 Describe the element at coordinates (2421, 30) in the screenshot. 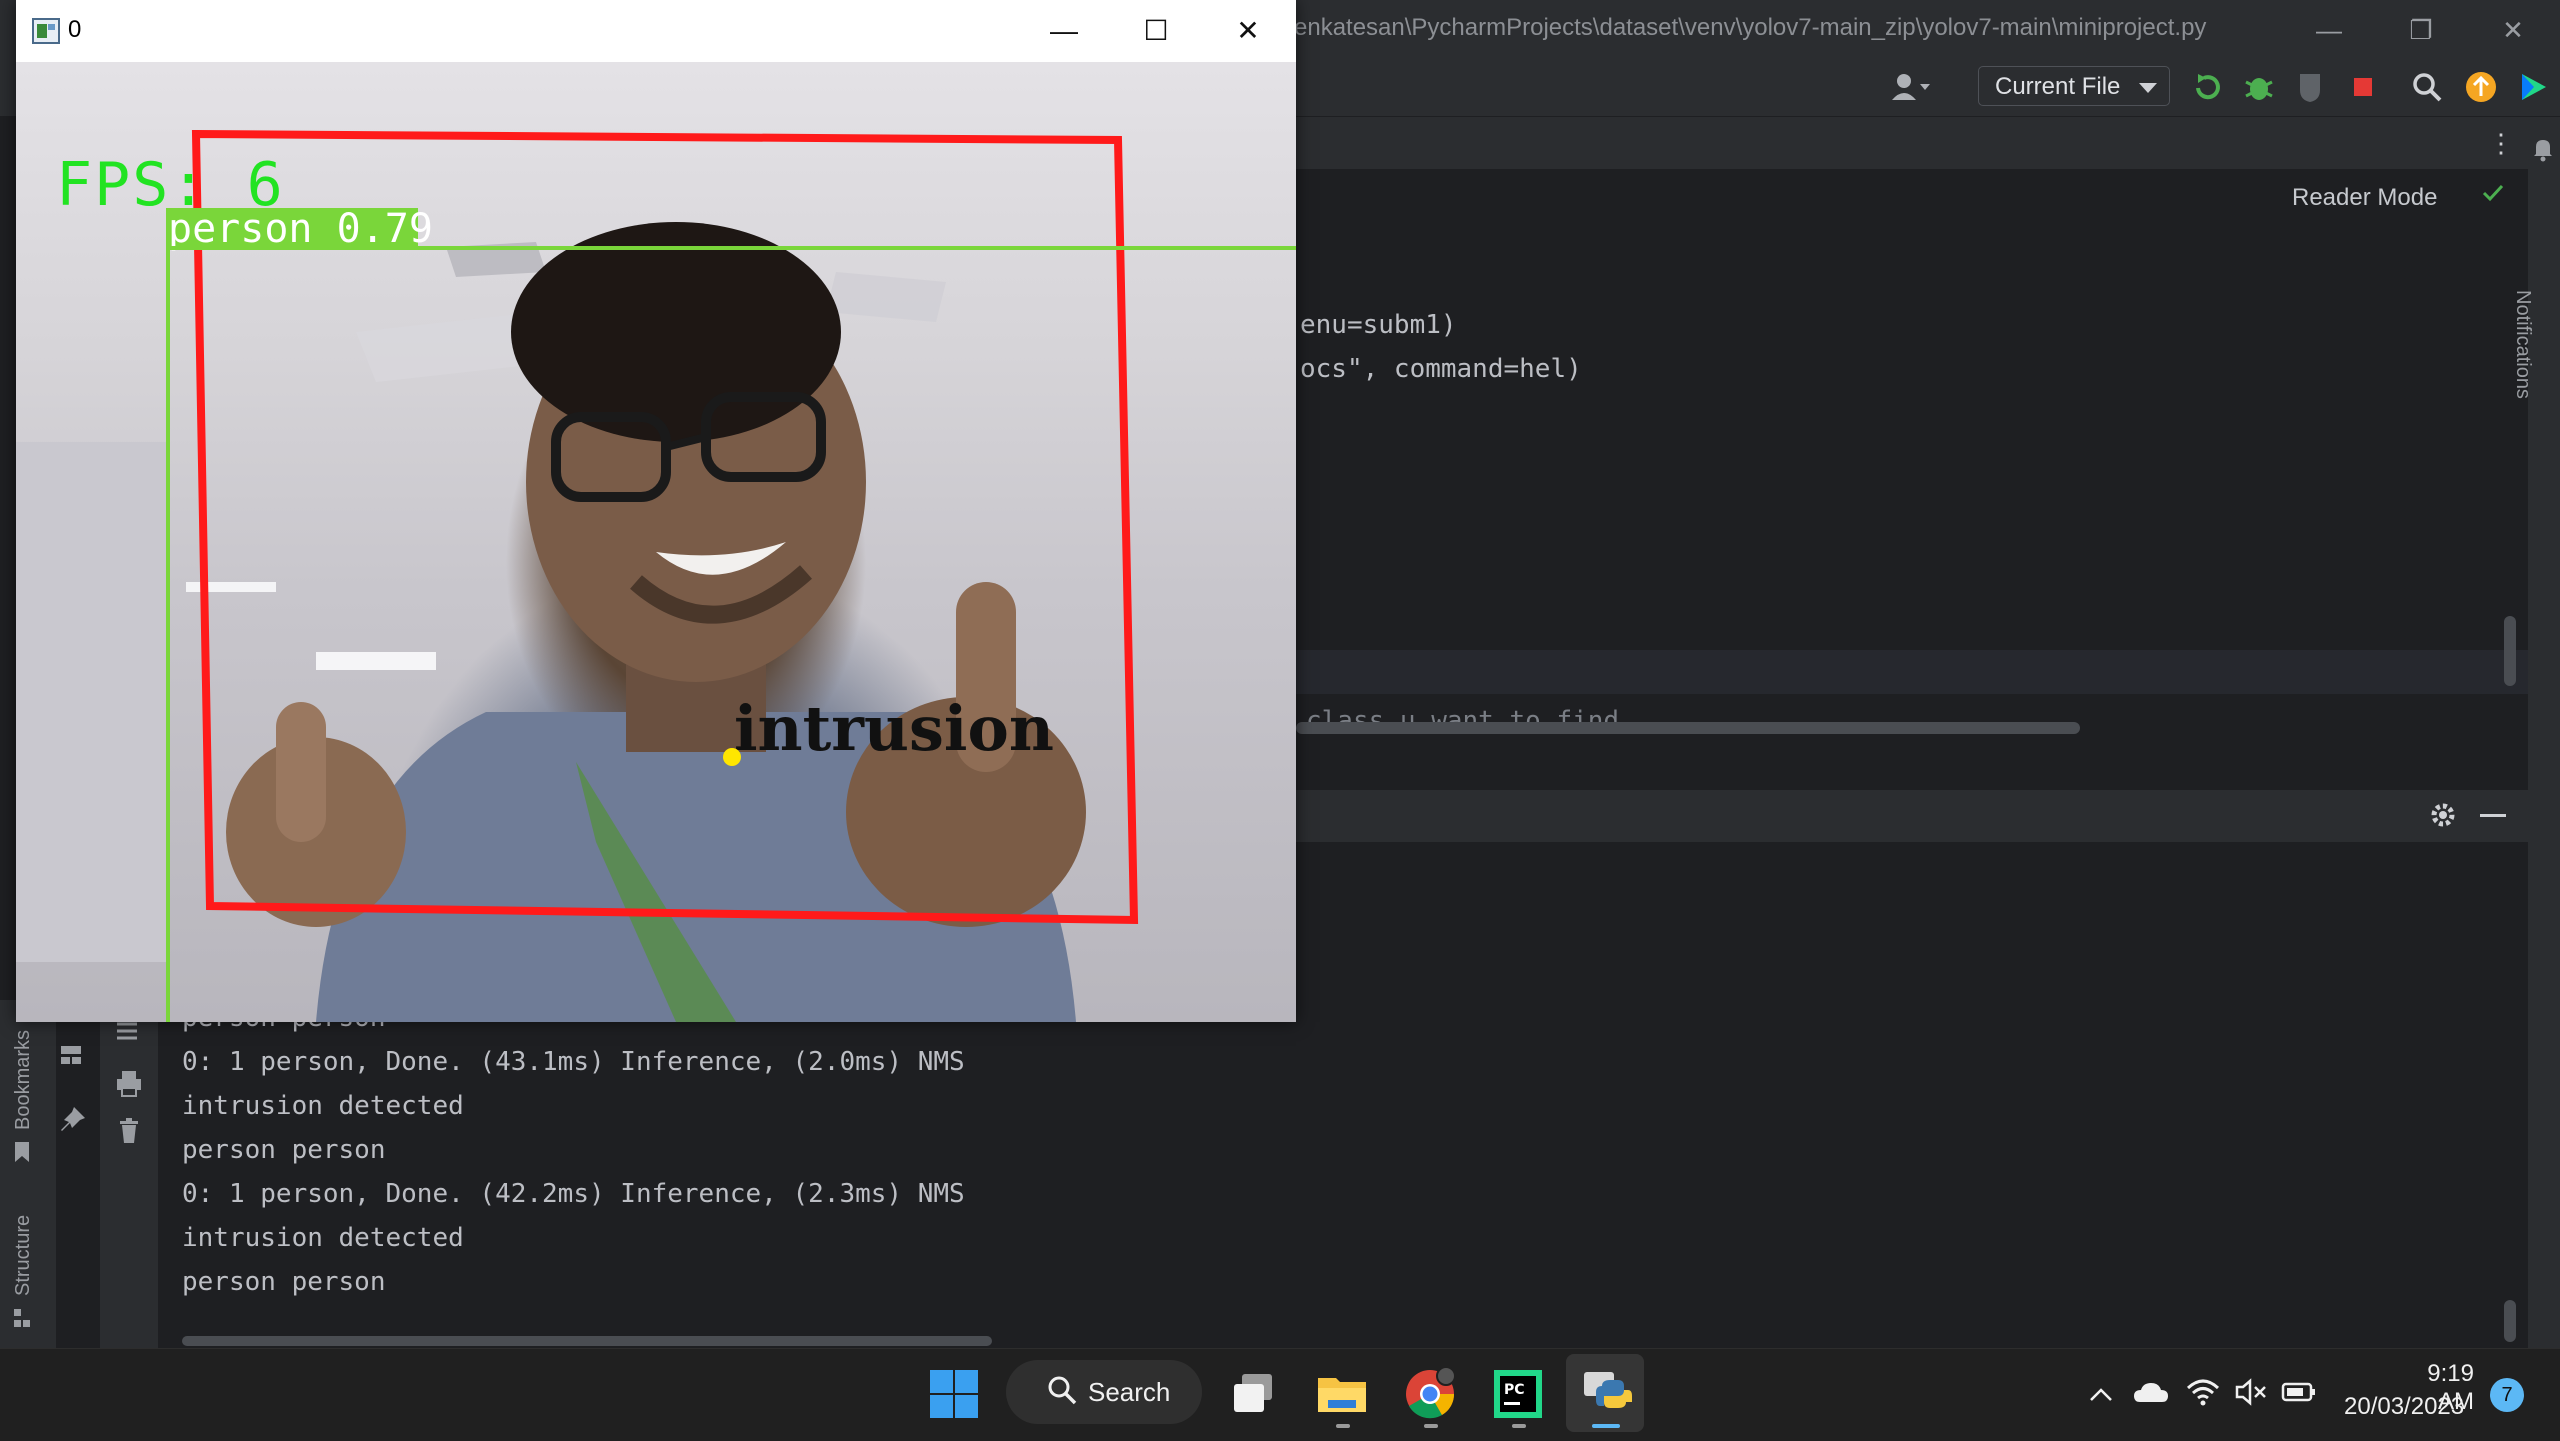

I see `ide-restore-button: ❐` at that location.